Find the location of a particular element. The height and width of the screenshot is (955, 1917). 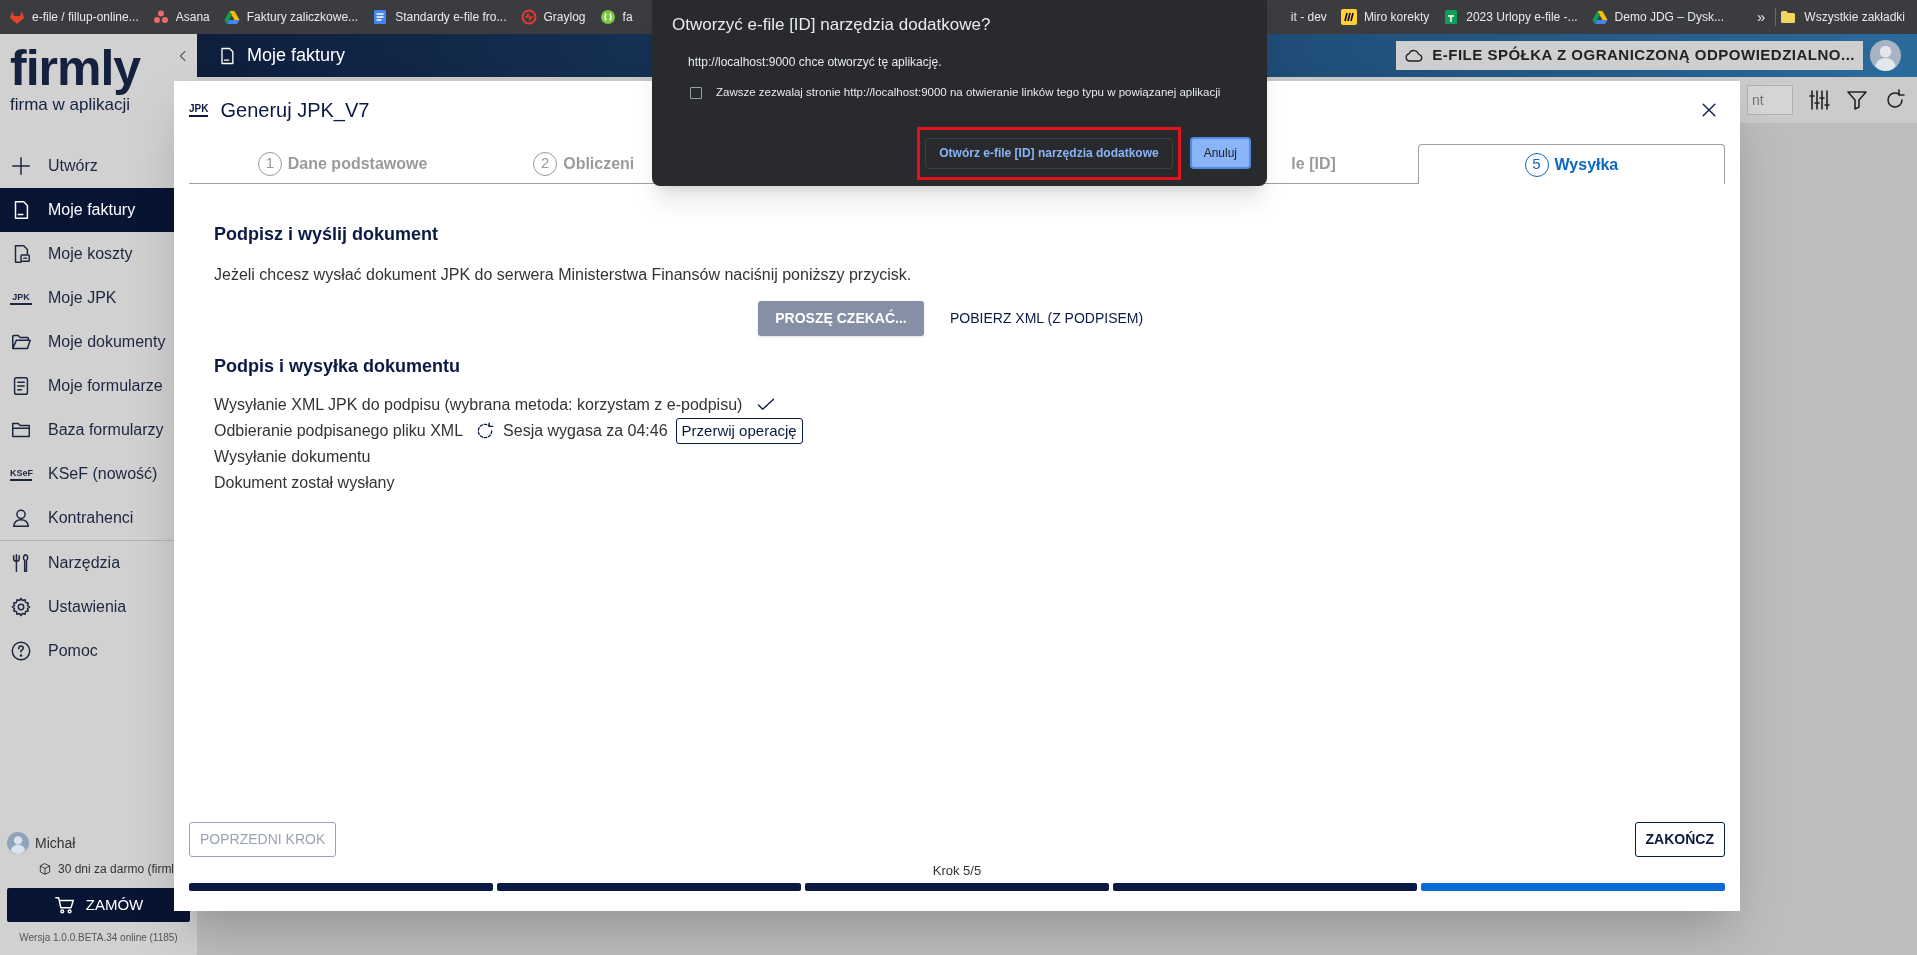

finish-button: ZAKOŃCZ is located at coordinates (1679, 839).